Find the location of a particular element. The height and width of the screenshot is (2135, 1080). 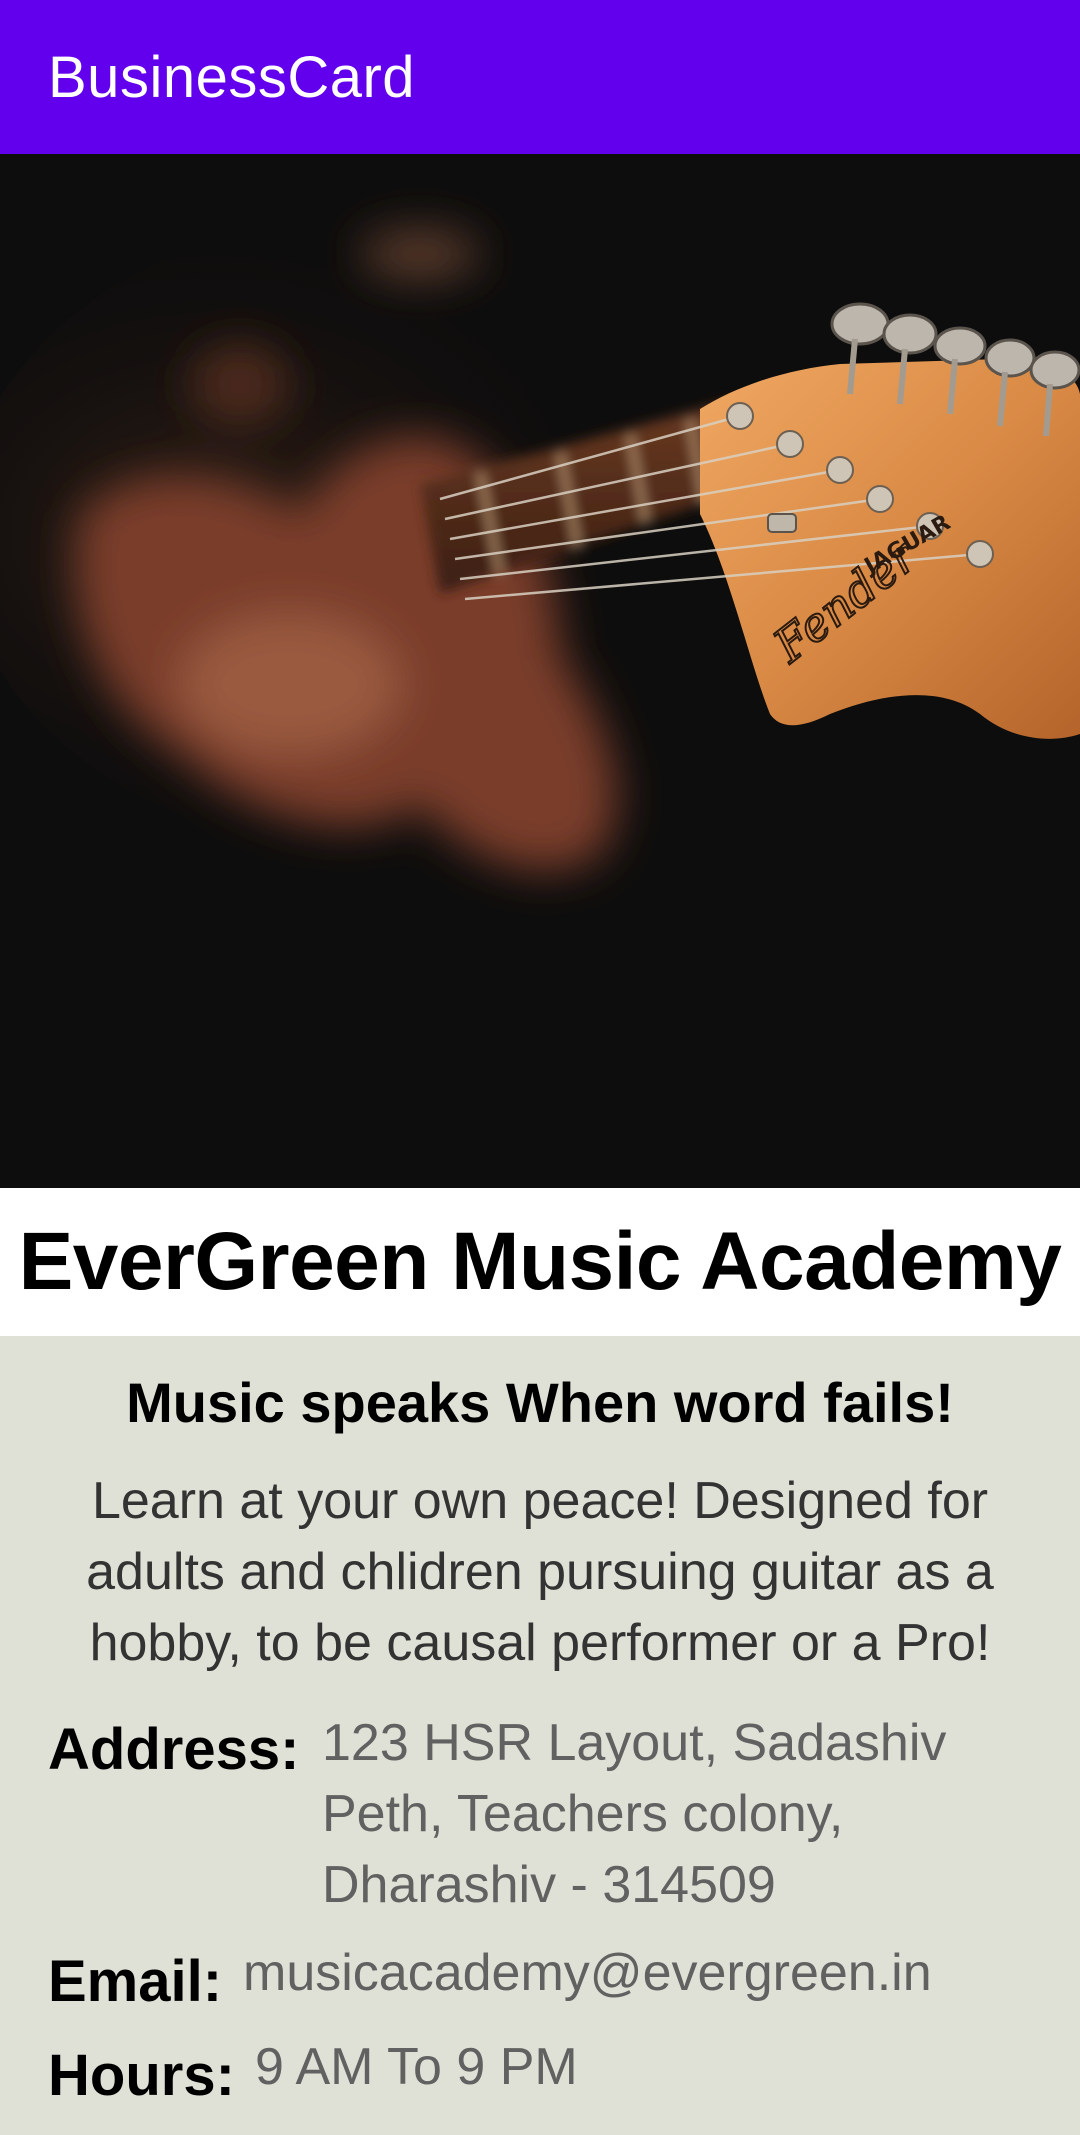

business-name: EverGreen Music Academy is located at coordinates (540, 1261).